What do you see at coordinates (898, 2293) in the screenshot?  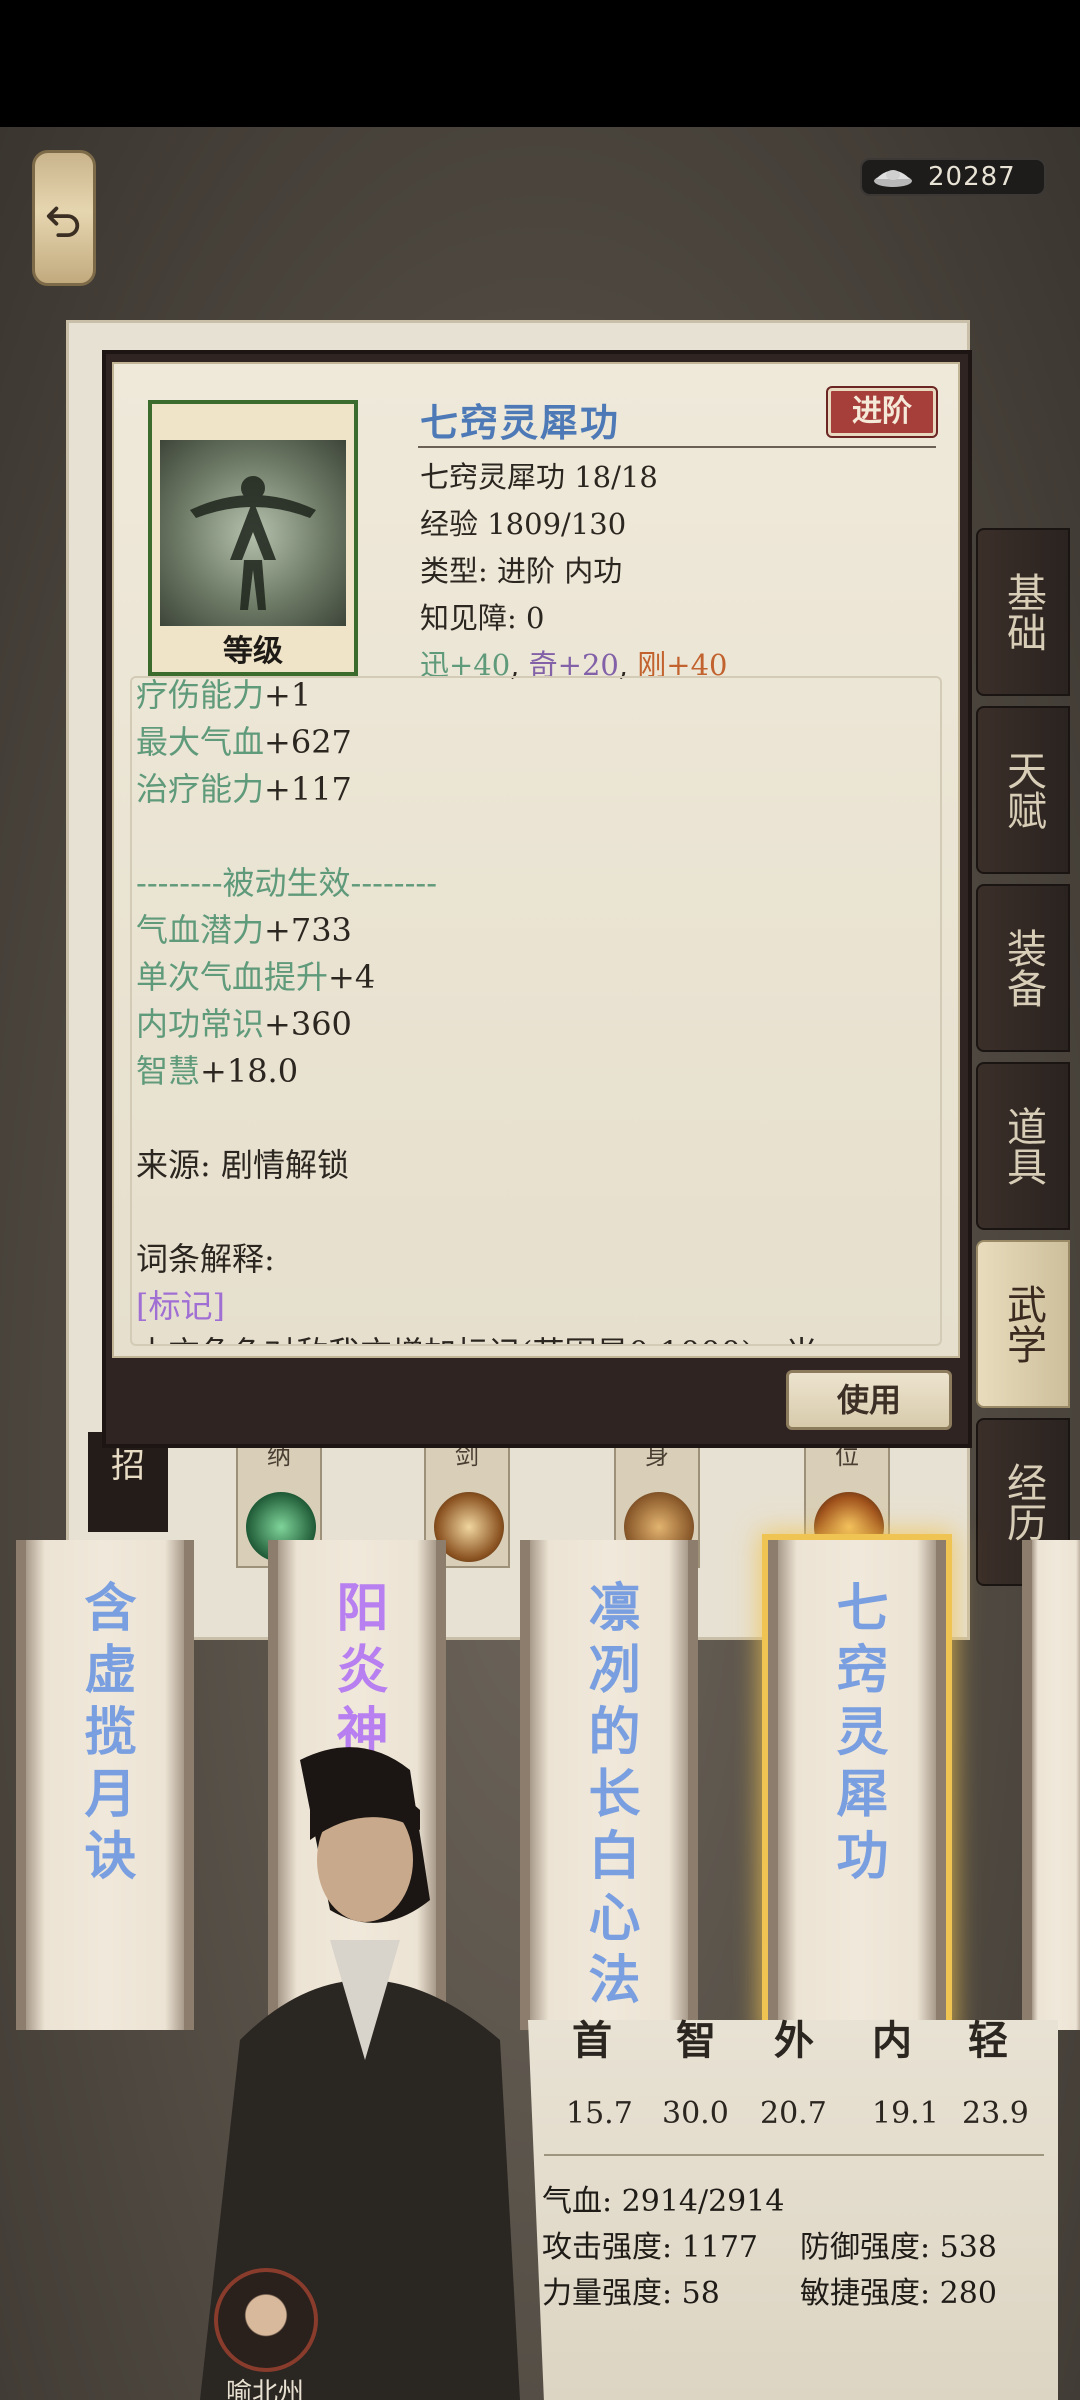 I see `stat-agility: 敏捷强度: 280` at bounding box center [898, 2293].